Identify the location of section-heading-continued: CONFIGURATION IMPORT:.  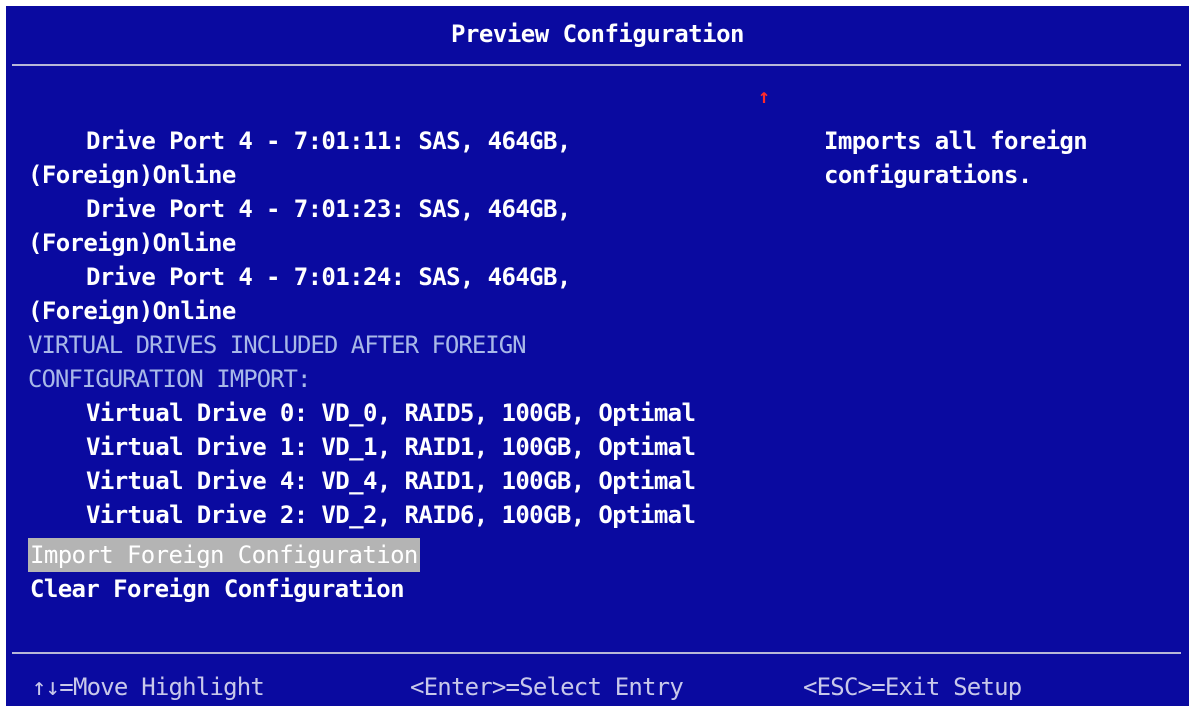
(169, 379).